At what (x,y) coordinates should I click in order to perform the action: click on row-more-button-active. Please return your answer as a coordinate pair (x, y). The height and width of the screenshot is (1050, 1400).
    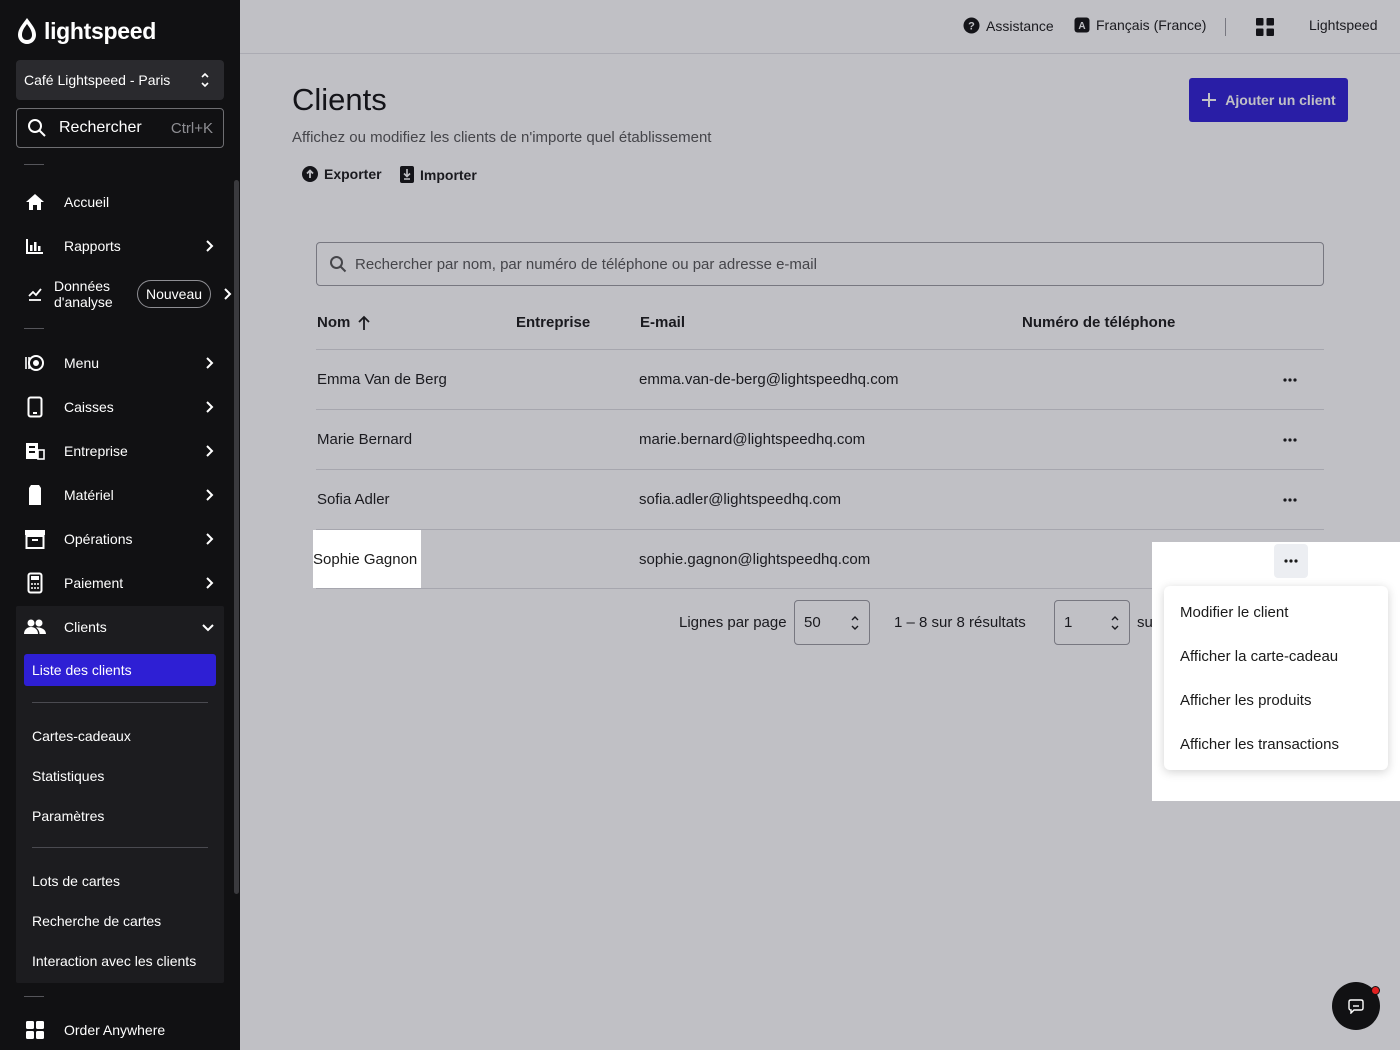
    Looking at the image, I should click on (1291, 561).